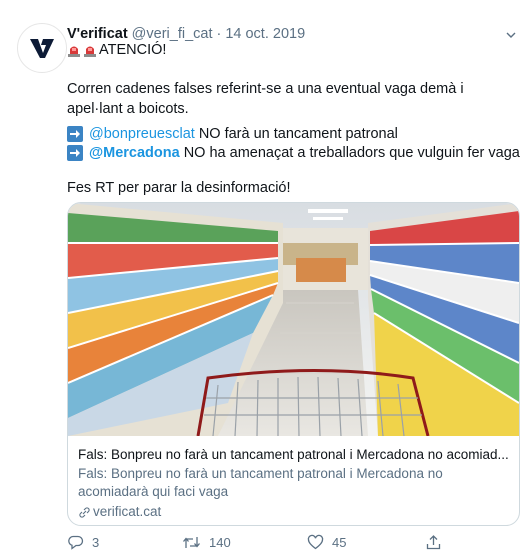 The width and height of the screenshot is (523, 554). I want to click on display-name: V'erificat, so click(97, 34).